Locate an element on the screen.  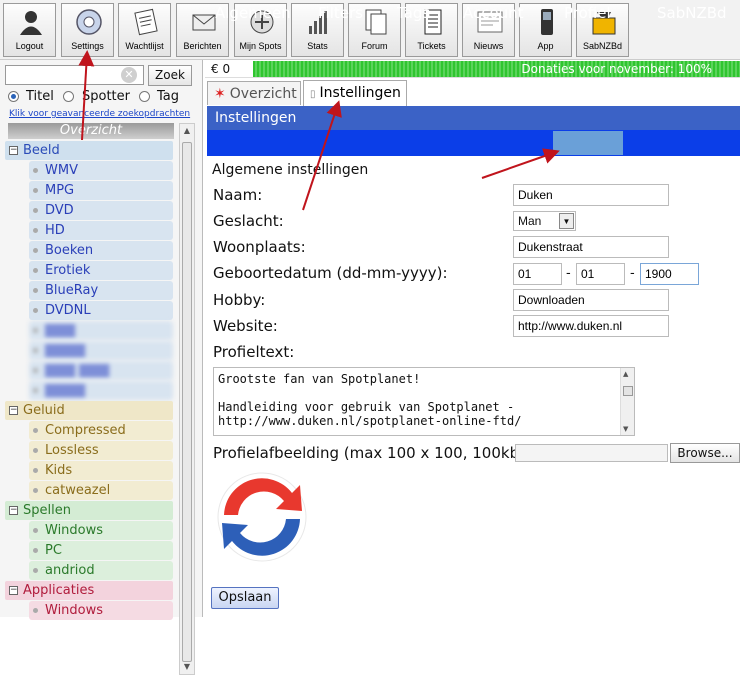
hobby-field is located at coordinates (591, 300).